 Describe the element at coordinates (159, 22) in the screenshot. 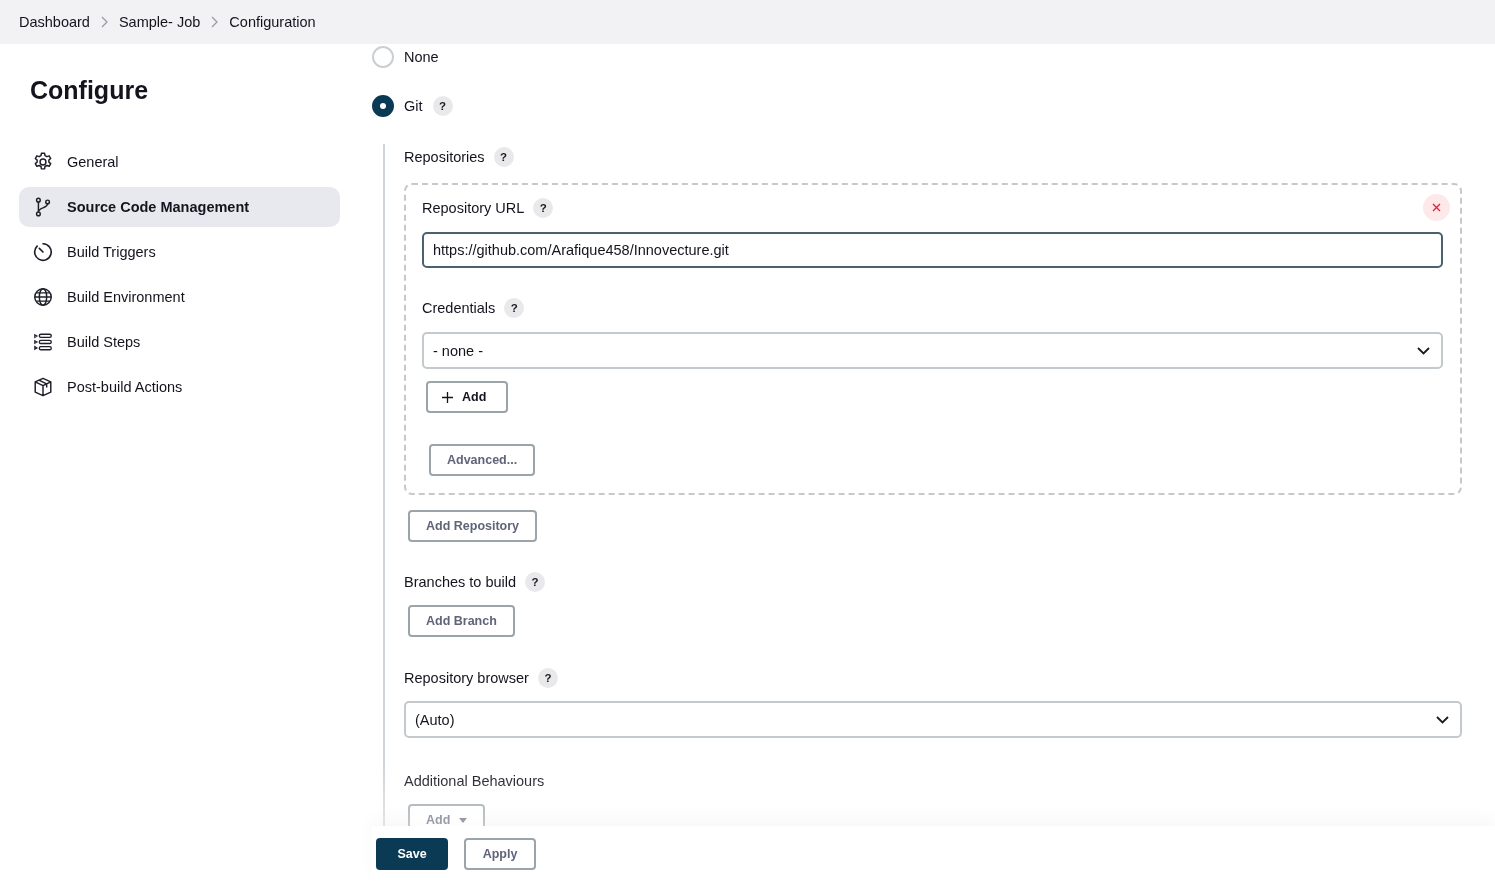

I see `breadcrumb-link: Sample- Job` at that location.